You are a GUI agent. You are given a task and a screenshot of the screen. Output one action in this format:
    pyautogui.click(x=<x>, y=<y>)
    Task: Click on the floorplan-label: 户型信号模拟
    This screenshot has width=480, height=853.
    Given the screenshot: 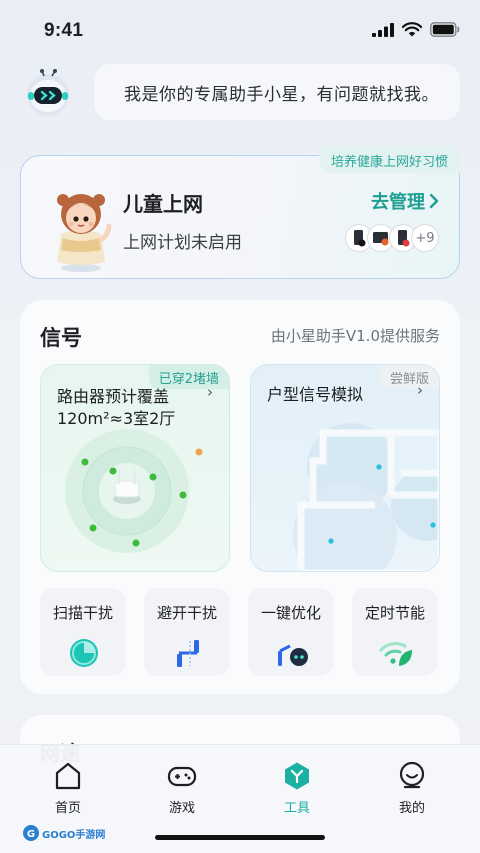 What is the action you would take?
    pyautogui.click(x=315, y=394)
    